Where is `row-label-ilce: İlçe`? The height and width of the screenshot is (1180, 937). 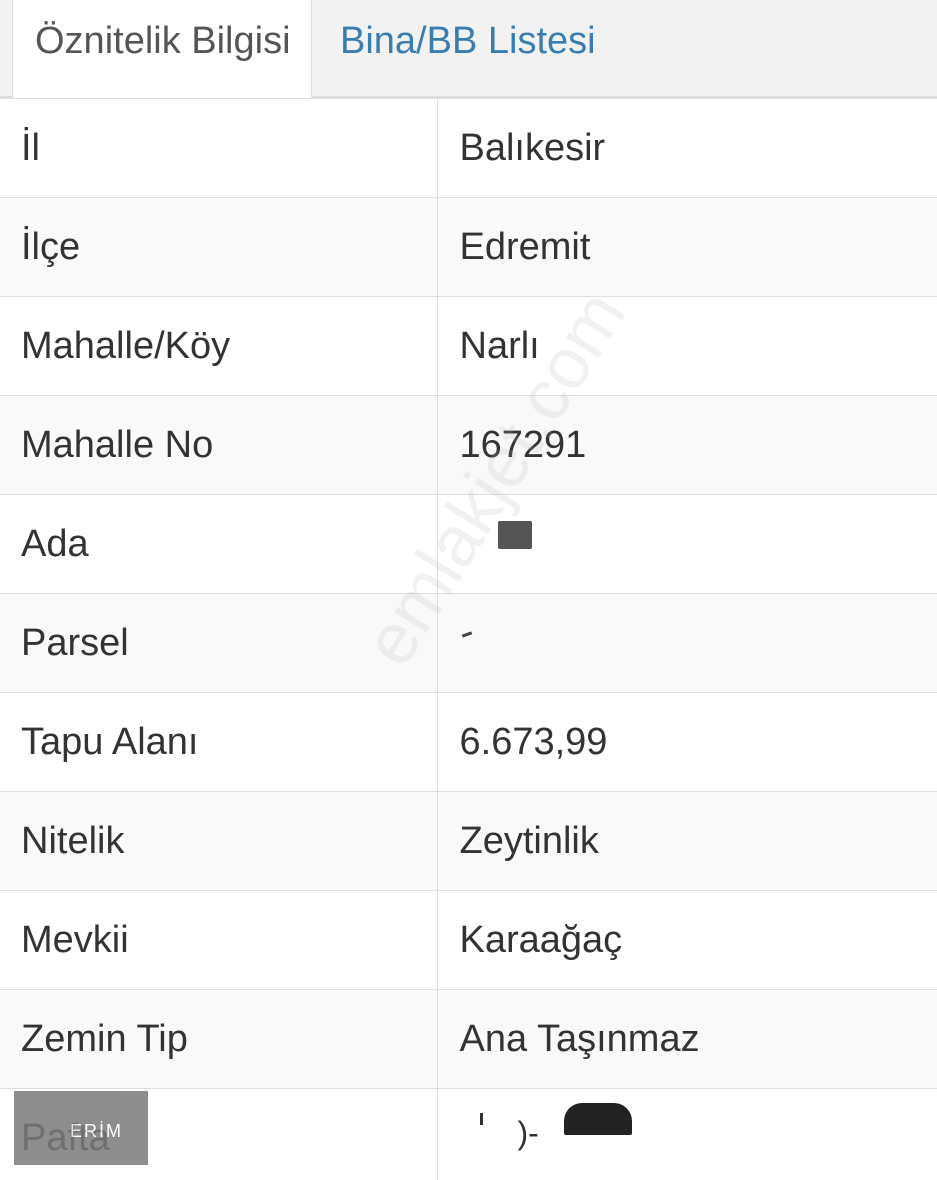 row-label-ilce: İlçe is located at coordinates (218, 247).